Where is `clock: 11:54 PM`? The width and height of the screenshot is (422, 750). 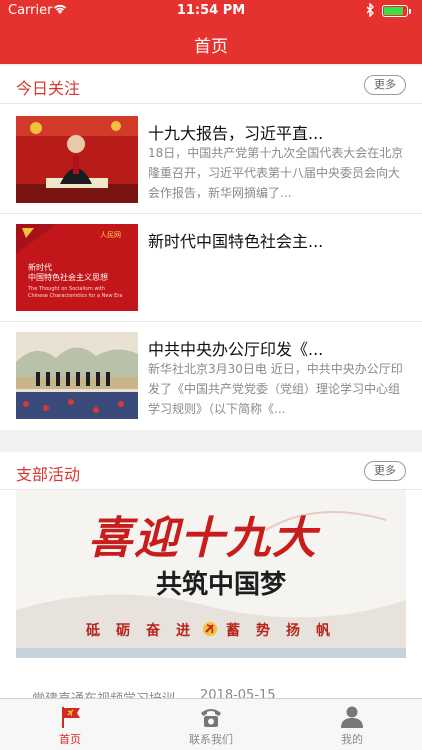 clock: 11:54 PM is located at coordinates (211, 10).